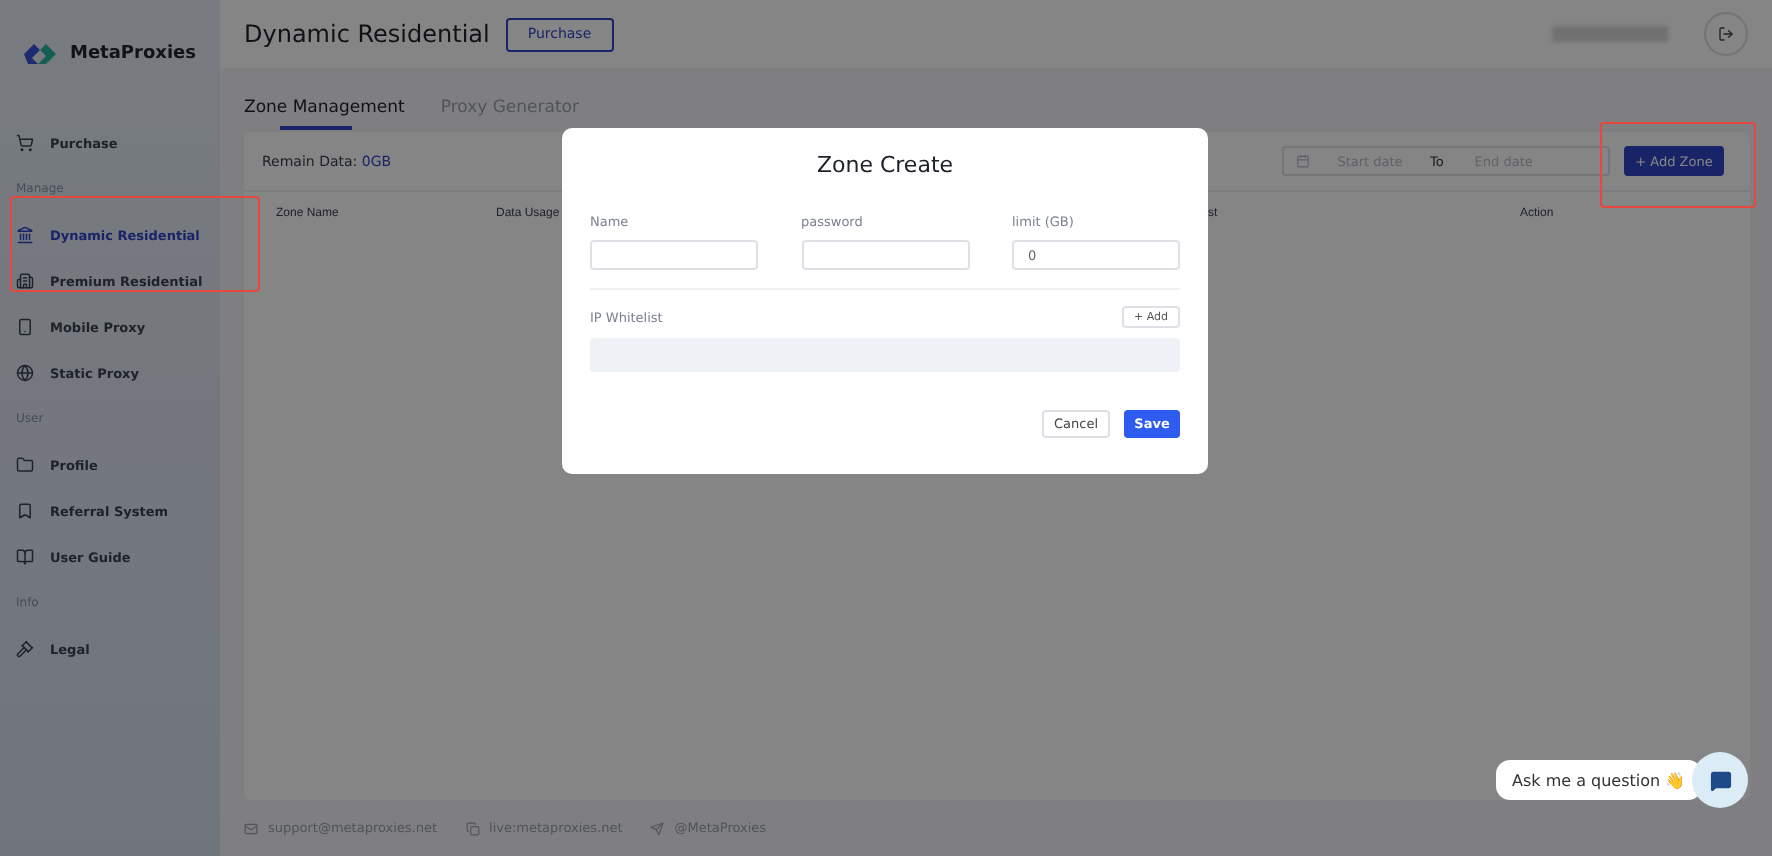  I want to click on bank-icon, so click(25, 235).